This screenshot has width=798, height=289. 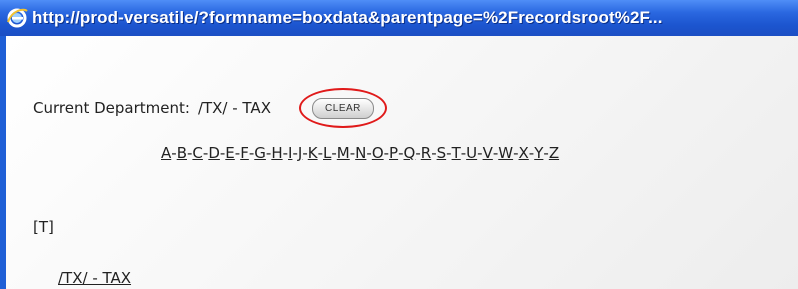 I want to click on alphabet-link-y: Y, so click(x=538, y=153).